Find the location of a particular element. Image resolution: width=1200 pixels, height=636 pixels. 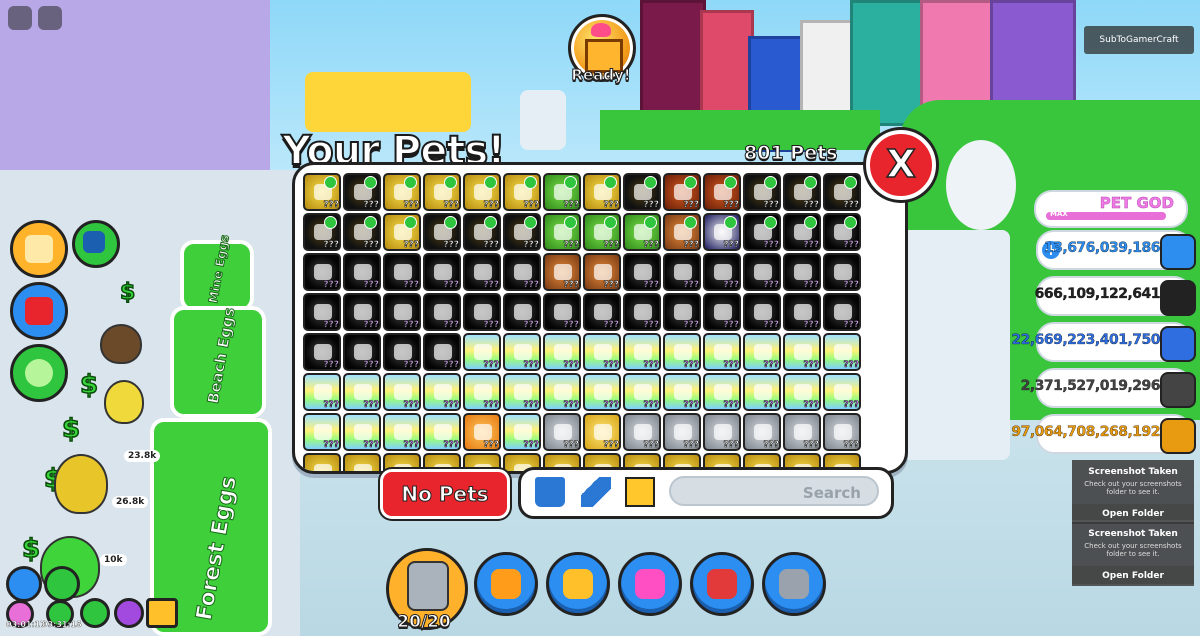

achievements-button is located at coordinates (578, 584).